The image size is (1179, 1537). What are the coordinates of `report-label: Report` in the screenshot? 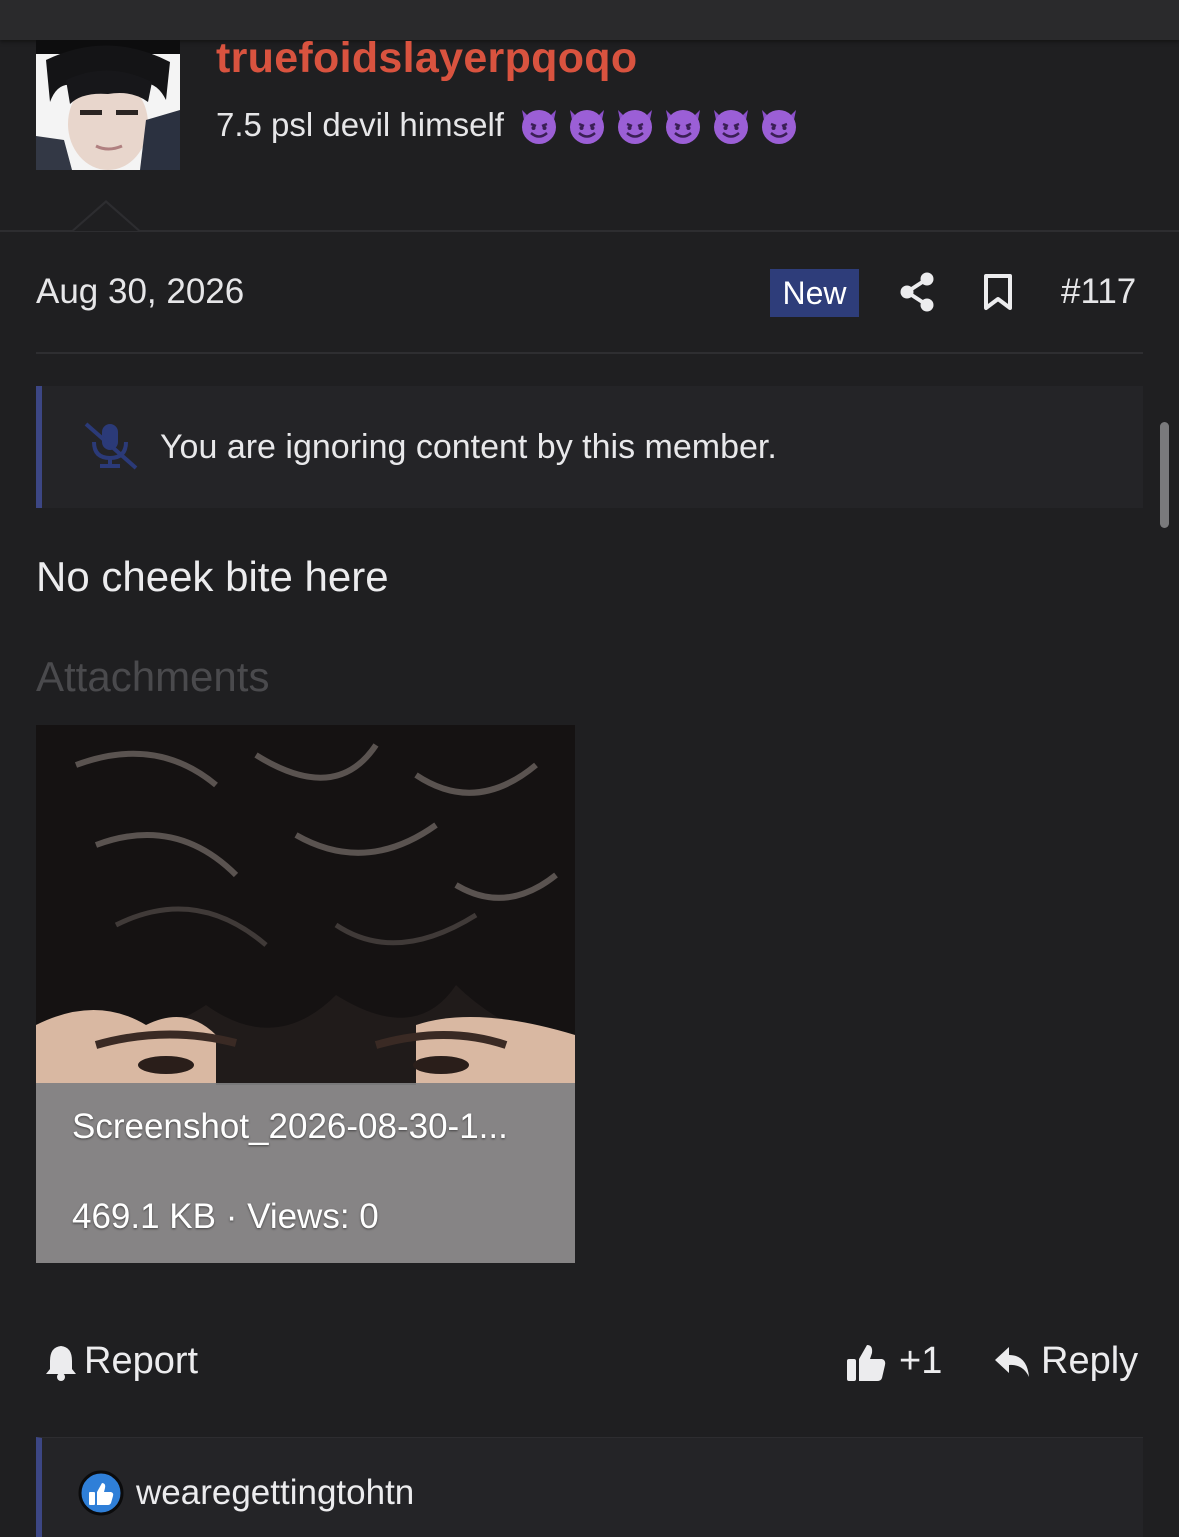 It's located at (141, 1361).